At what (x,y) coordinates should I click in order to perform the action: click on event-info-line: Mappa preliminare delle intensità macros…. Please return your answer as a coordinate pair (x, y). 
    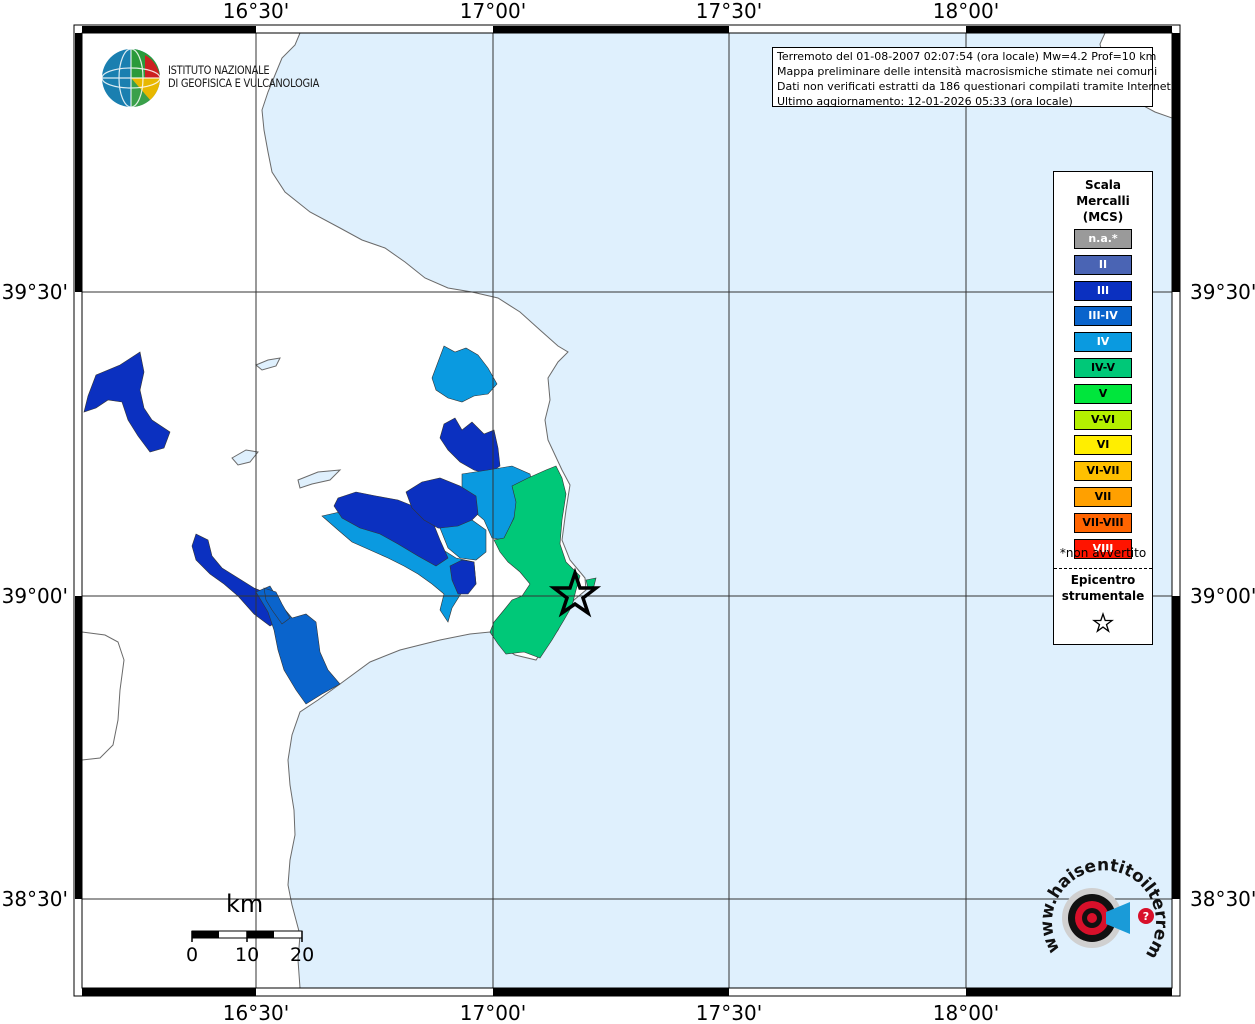
    Looking at the image, I should click on (967, 71).